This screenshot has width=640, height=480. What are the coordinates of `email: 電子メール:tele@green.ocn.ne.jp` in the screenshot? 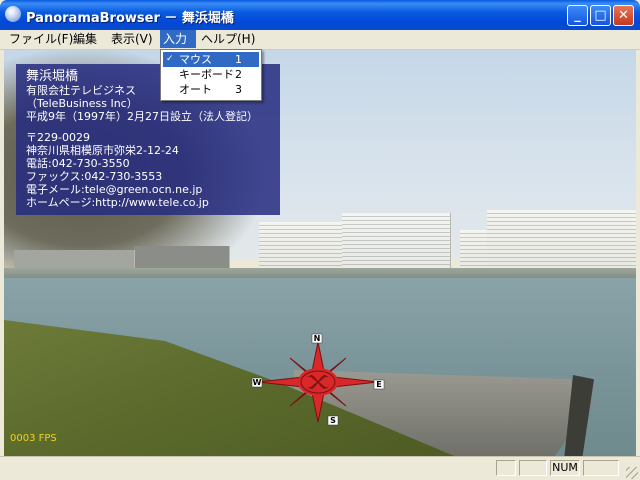 It's located at (114, 189).